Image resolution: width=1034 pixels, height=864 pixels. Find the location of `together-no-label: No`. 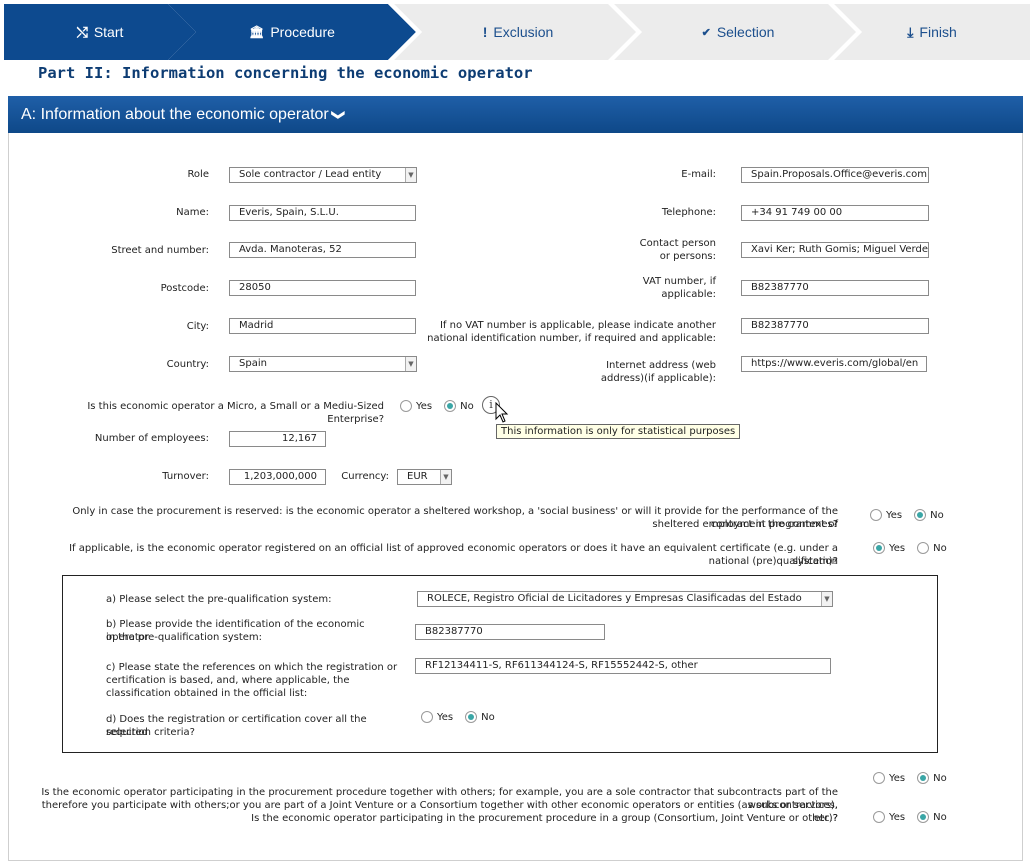

together-no-label: No is located at coordinates (940, 778).